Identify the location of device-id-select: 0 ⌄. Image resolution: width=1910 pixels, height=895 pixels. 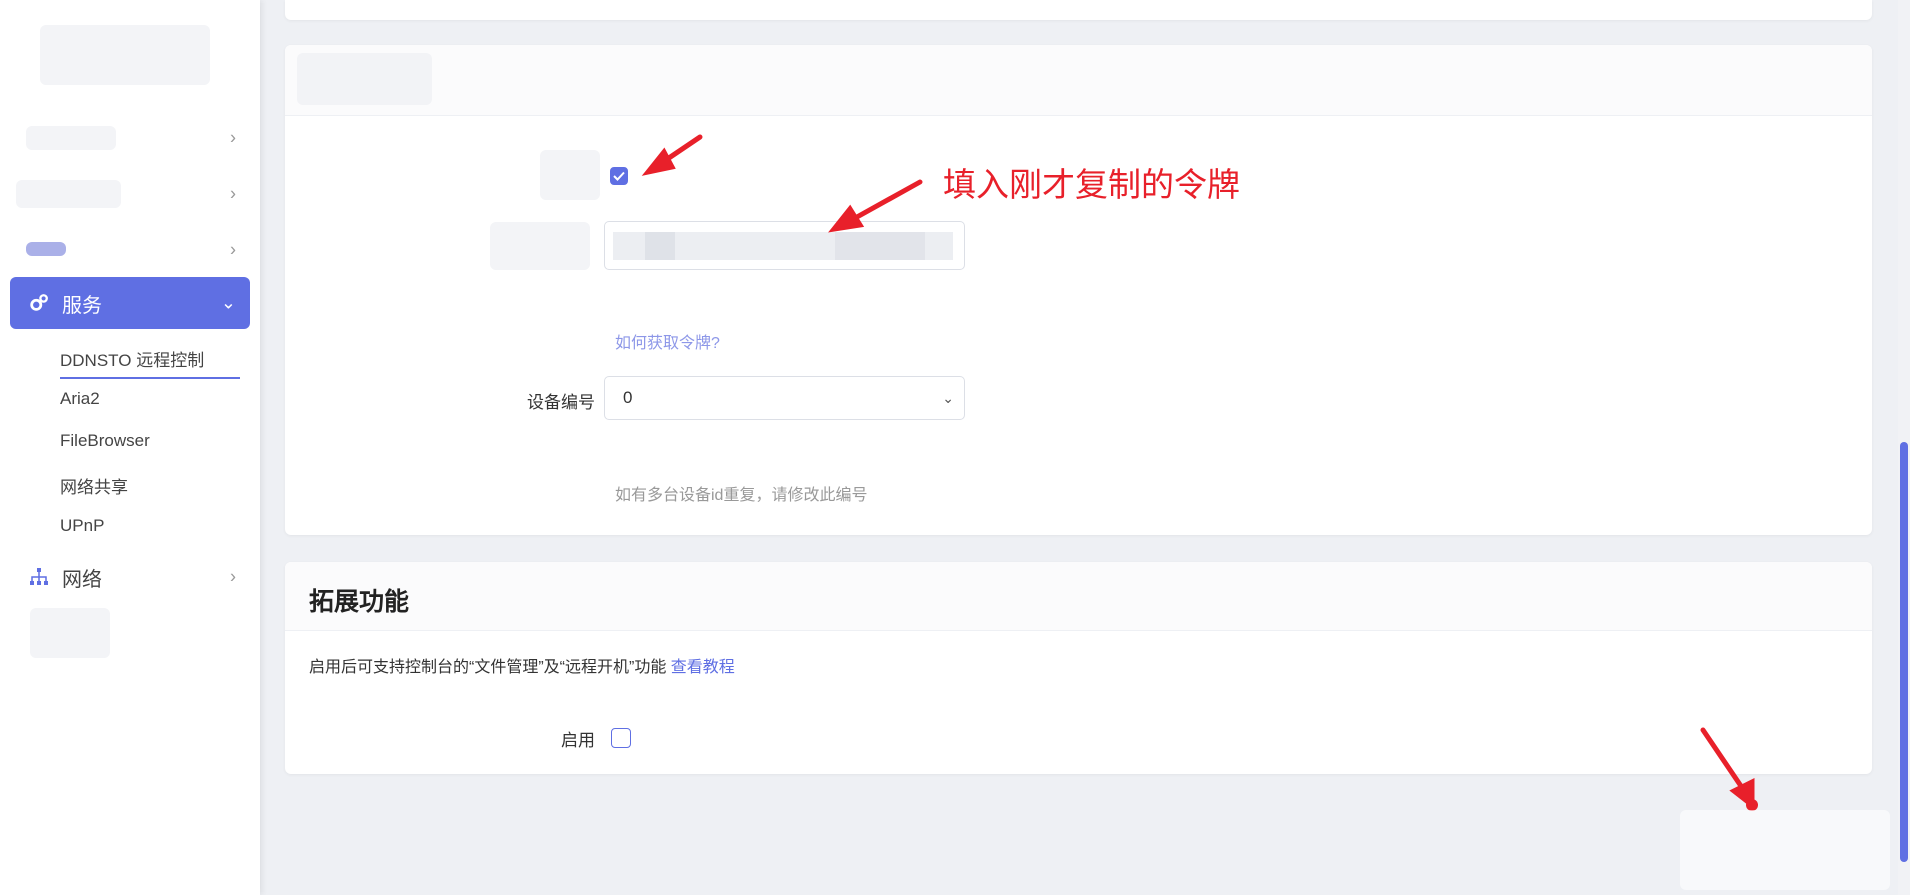
(784, 398).